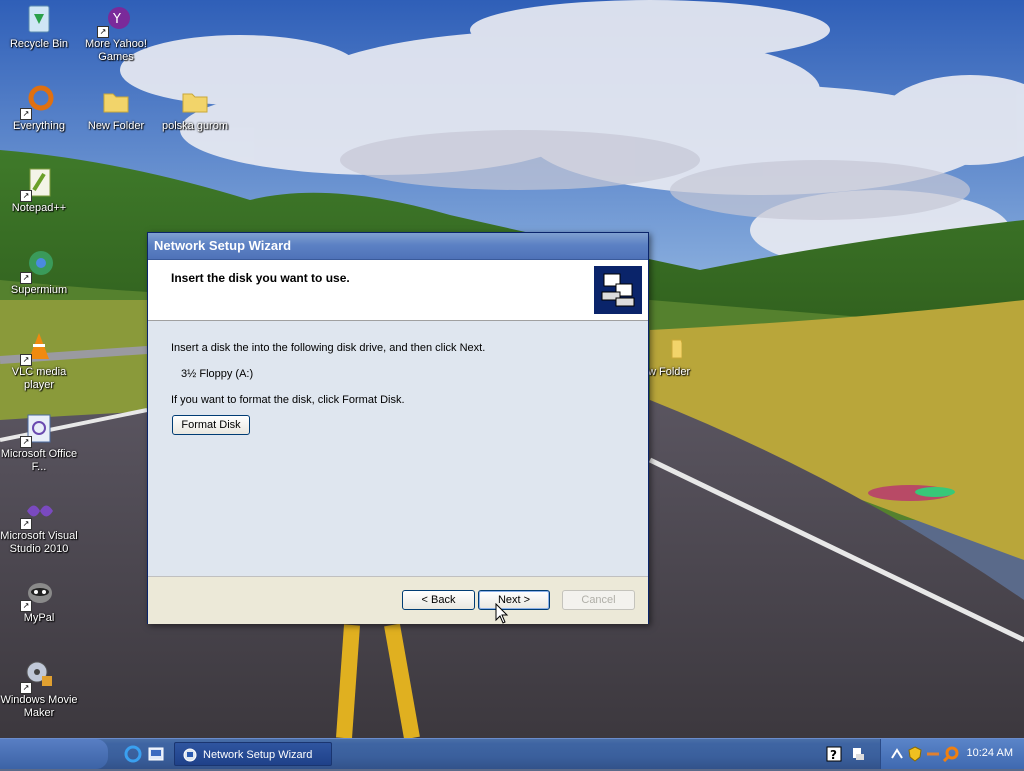 This screenshot has height=771, width=1024. I want to click on taskbar-button-label: Network Setup Wizard, so click(258, 755).